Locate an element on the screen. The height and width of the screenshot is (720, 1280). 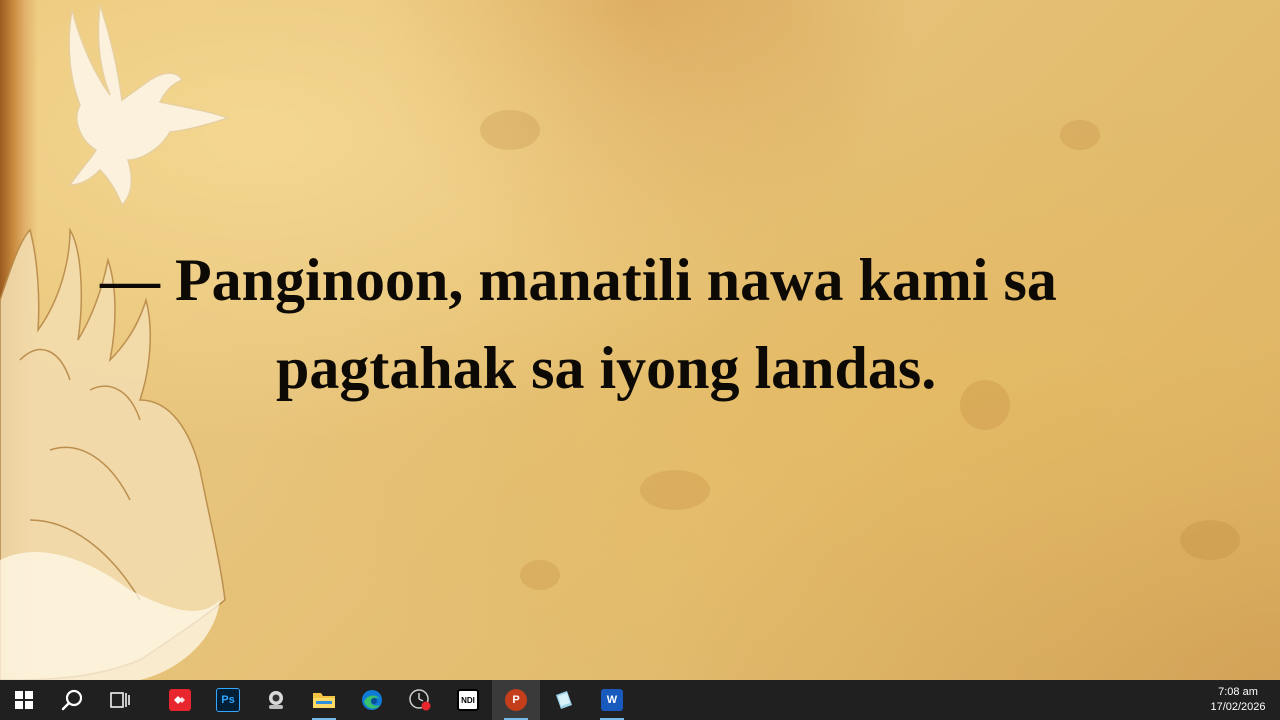
system-clock: 7:08 am 17/02/2026 is located at coordinates (1238, 700).